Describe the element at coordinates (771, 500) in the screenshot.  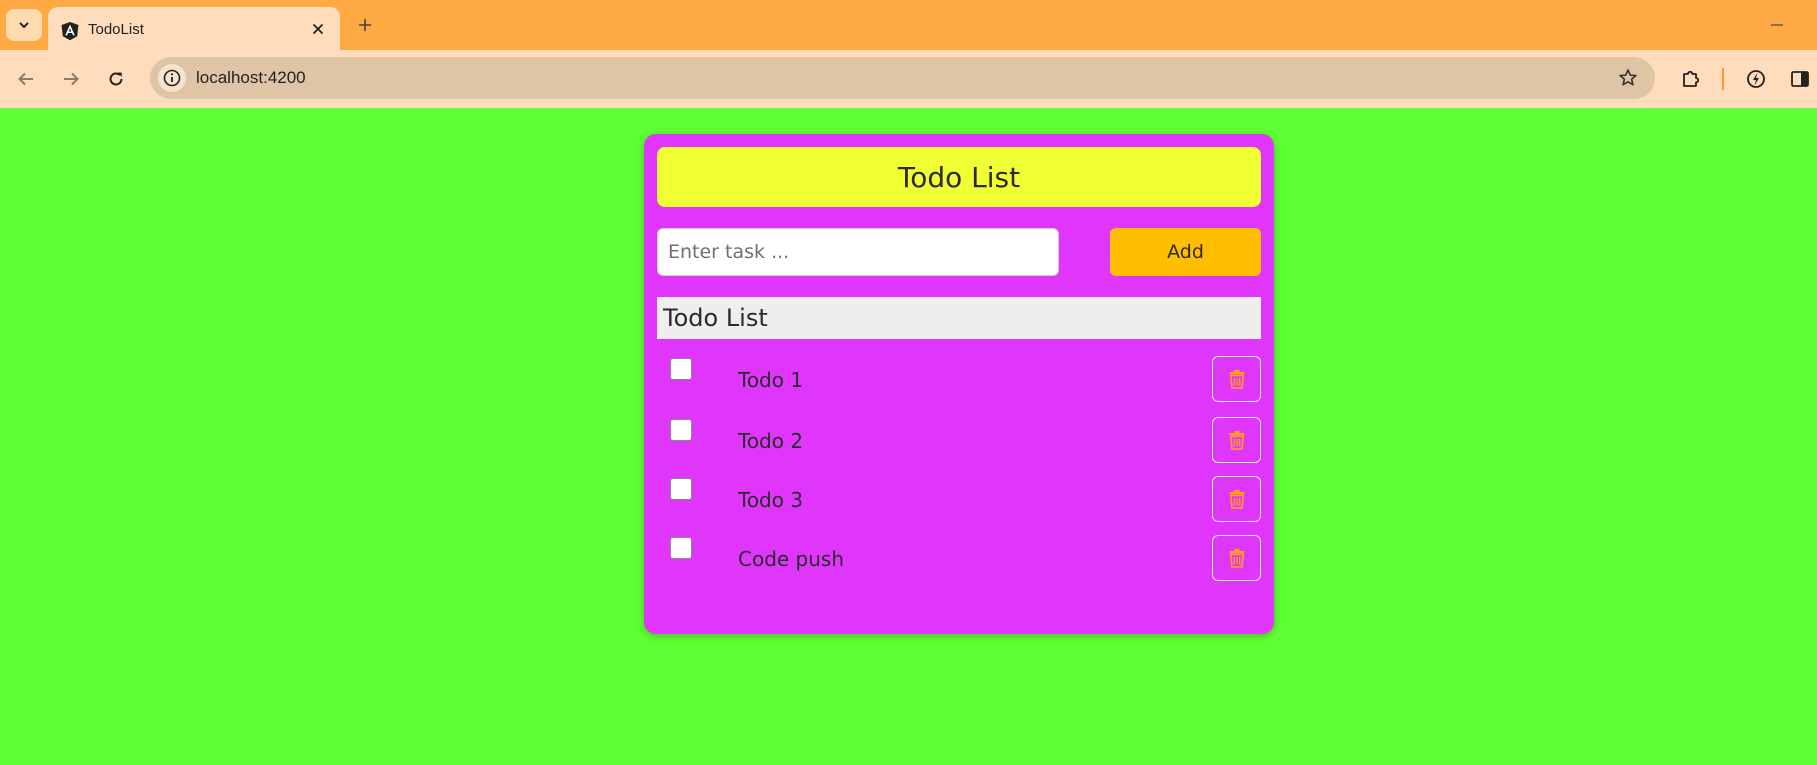
I see `todo-text: Todo 3` at that location.